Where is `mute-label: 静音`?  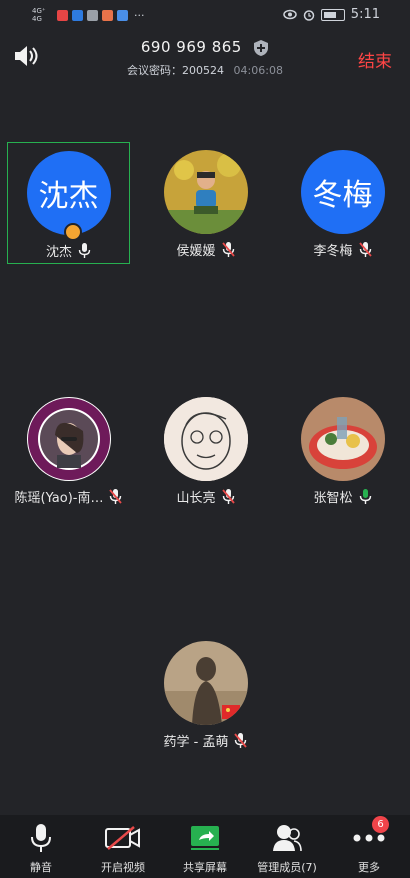 mute-label: 静音 is located at coordinates (41, 867).